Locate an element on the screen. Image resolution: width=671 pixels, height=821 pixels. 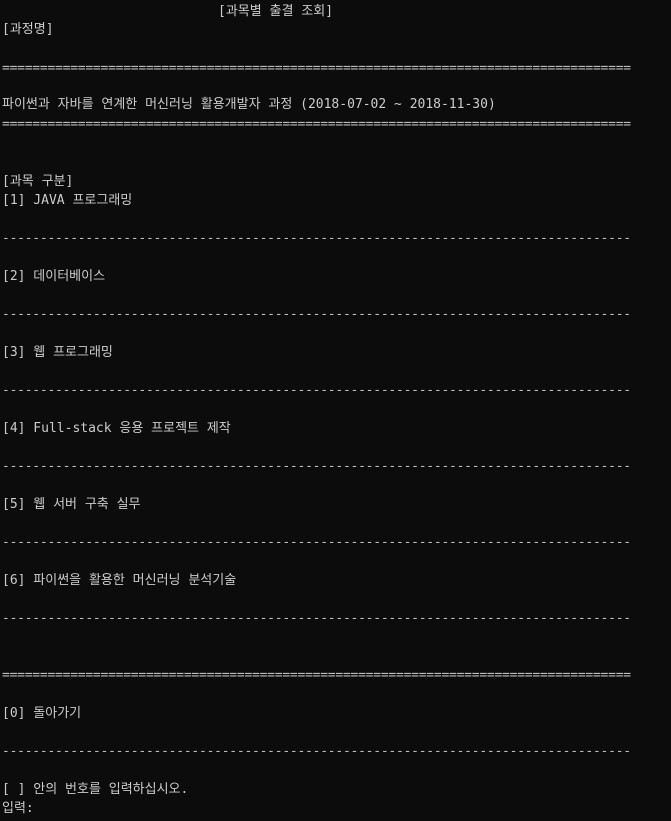
course-label: [과정명] is located at coordinates (28, 29).